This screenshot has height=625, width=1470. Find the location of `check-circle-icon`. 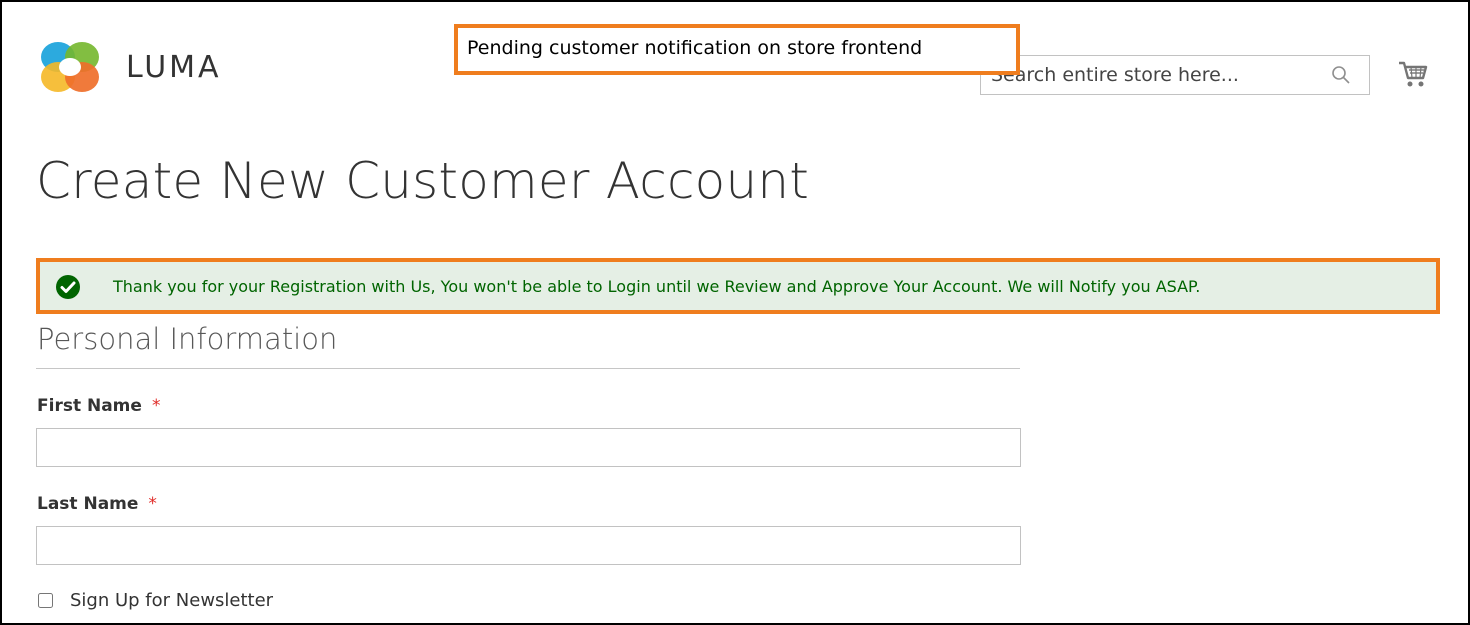

check-circle-icon is located at coordinates (68, 287).